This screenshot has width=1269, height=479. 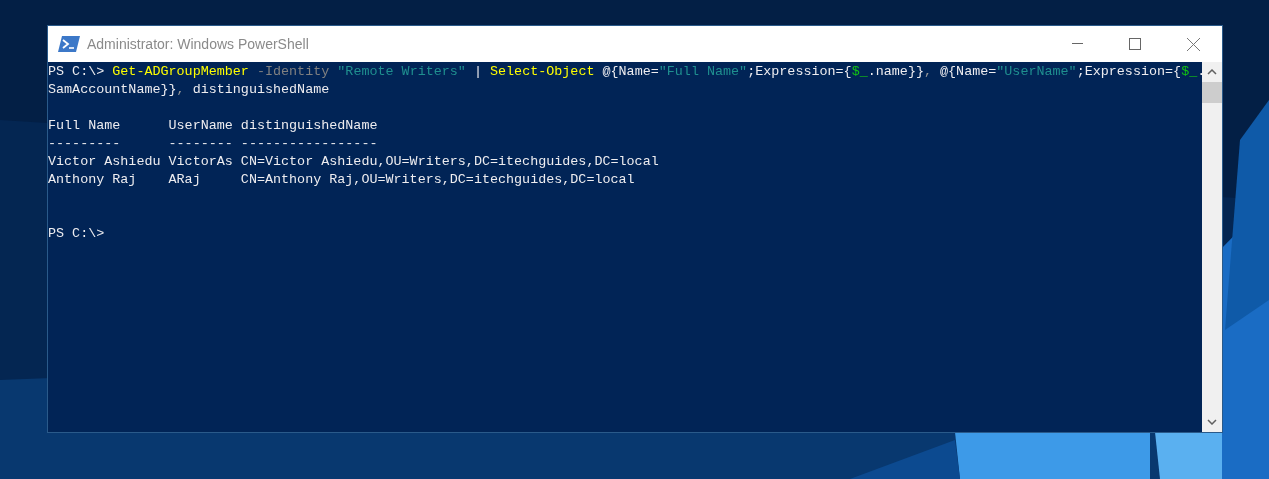 What do you see at coordinates (1212, 247) in the screenshot?
I see `scrollbar` at bounding box center [1212, 247].